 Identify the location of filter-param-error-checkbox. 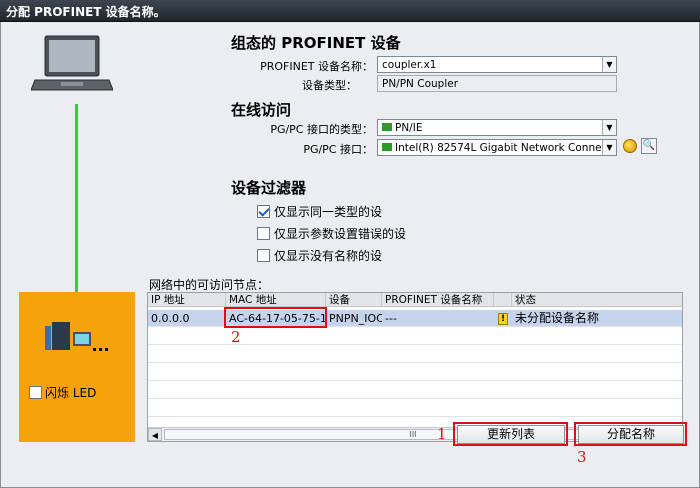
(263, 233).